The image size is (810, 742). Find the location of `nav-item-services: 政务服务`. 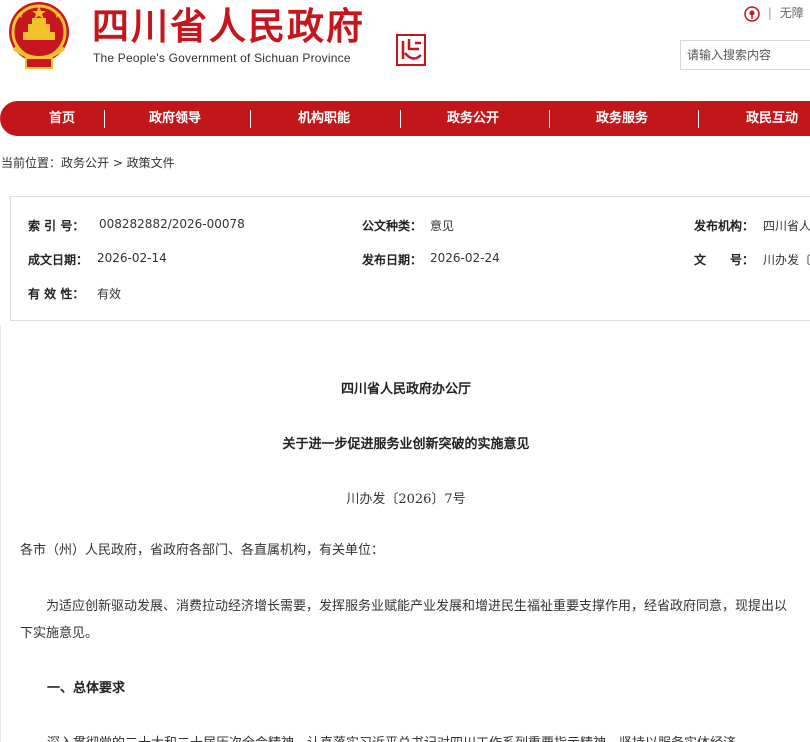

nav-item-services: 政务服务 is located at coordinates (622, 118).